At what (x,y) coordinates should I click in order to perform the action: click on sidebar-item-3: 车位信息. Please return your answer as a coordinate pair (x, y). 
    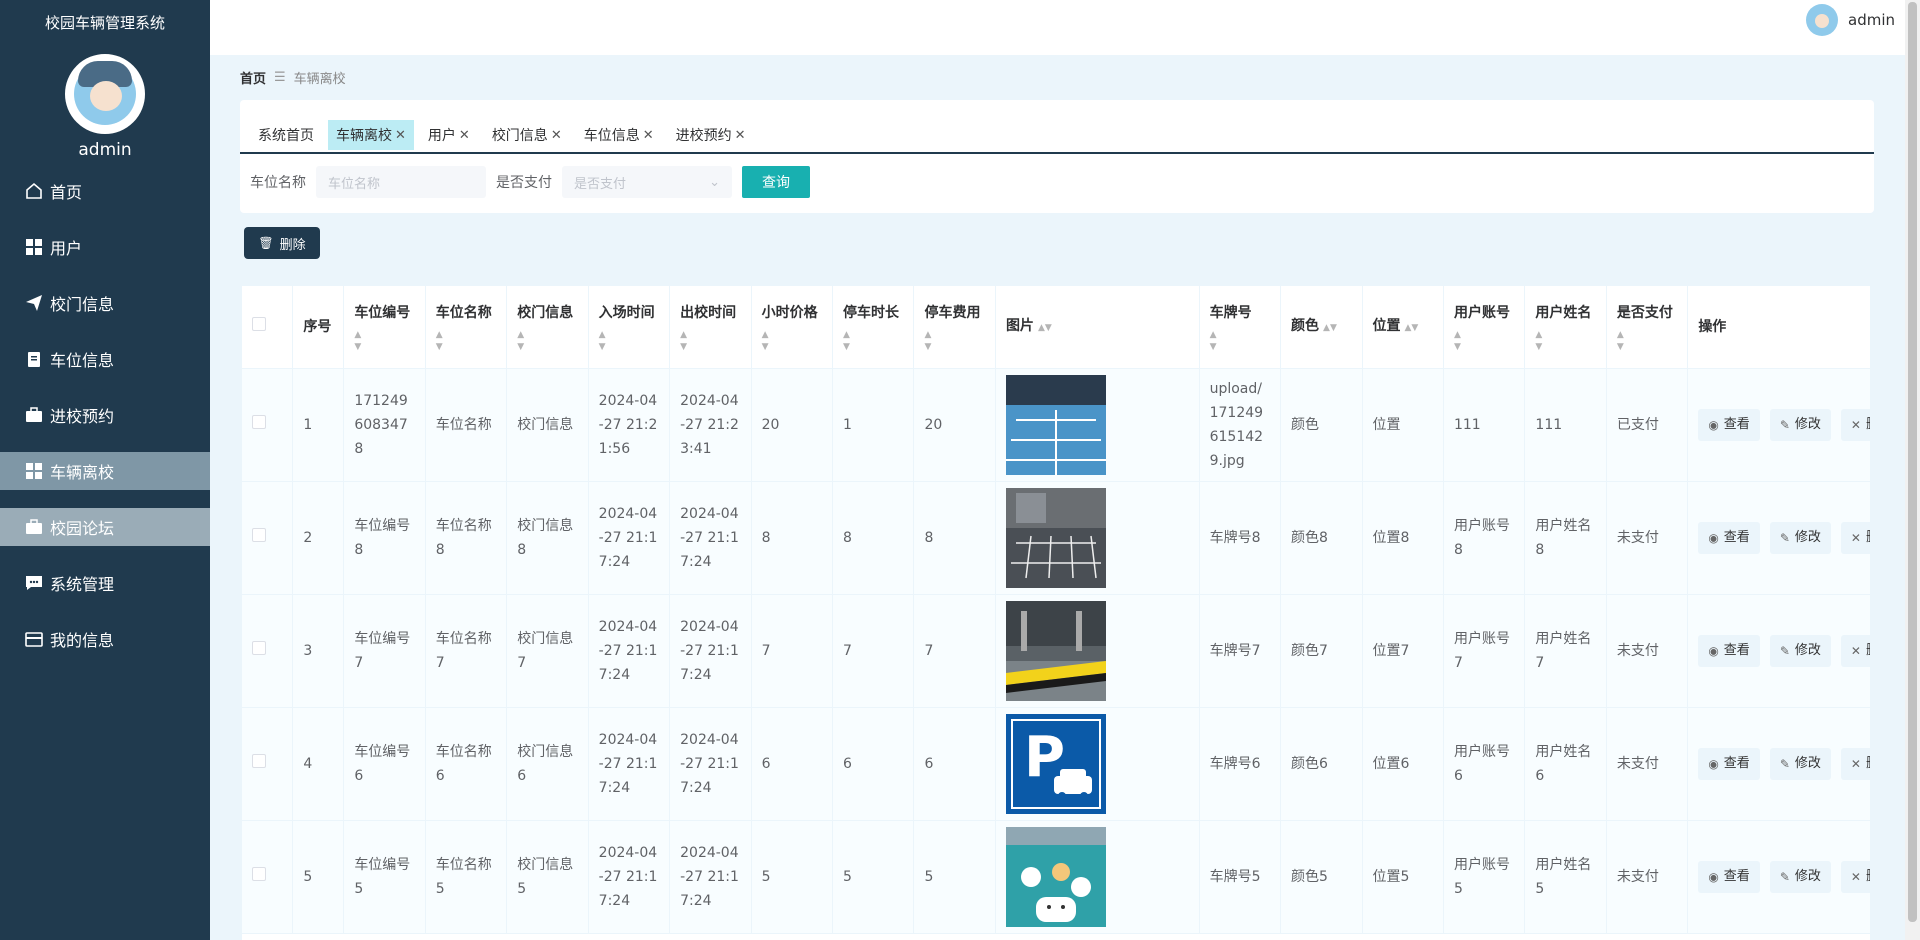
    Looking at the image, I should click on (105, 359).